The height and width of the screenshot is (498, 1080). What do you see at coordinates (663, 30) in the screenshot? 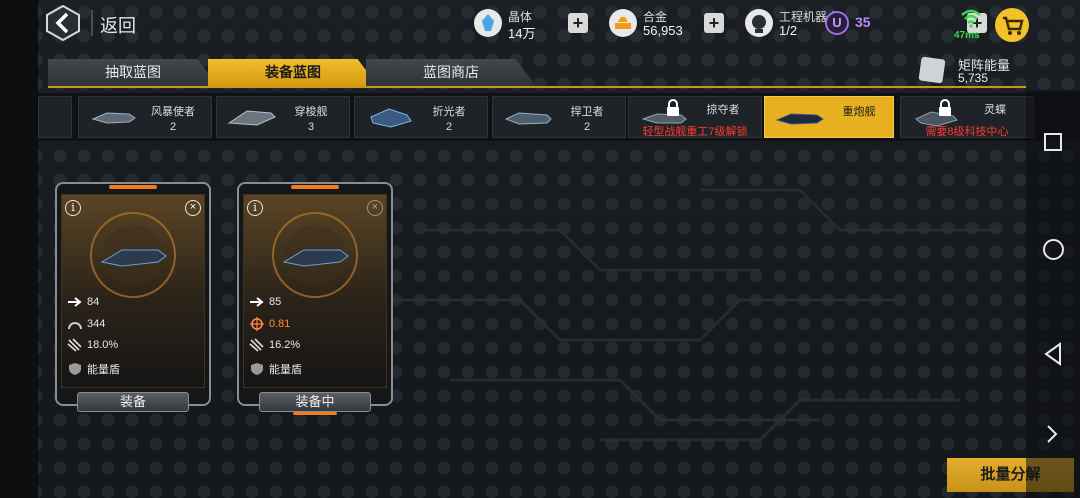
I see `alloy-value: 56,953` at bounding box center [663, 30].